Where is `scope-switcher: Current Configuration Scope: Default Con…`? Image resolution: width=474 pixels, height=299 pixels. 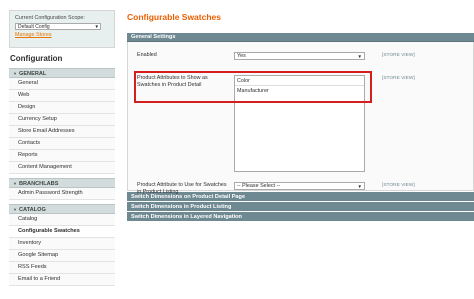
scope-switcher: Current Configuration Scope: Default Con… is located at coordinates (62, 29).